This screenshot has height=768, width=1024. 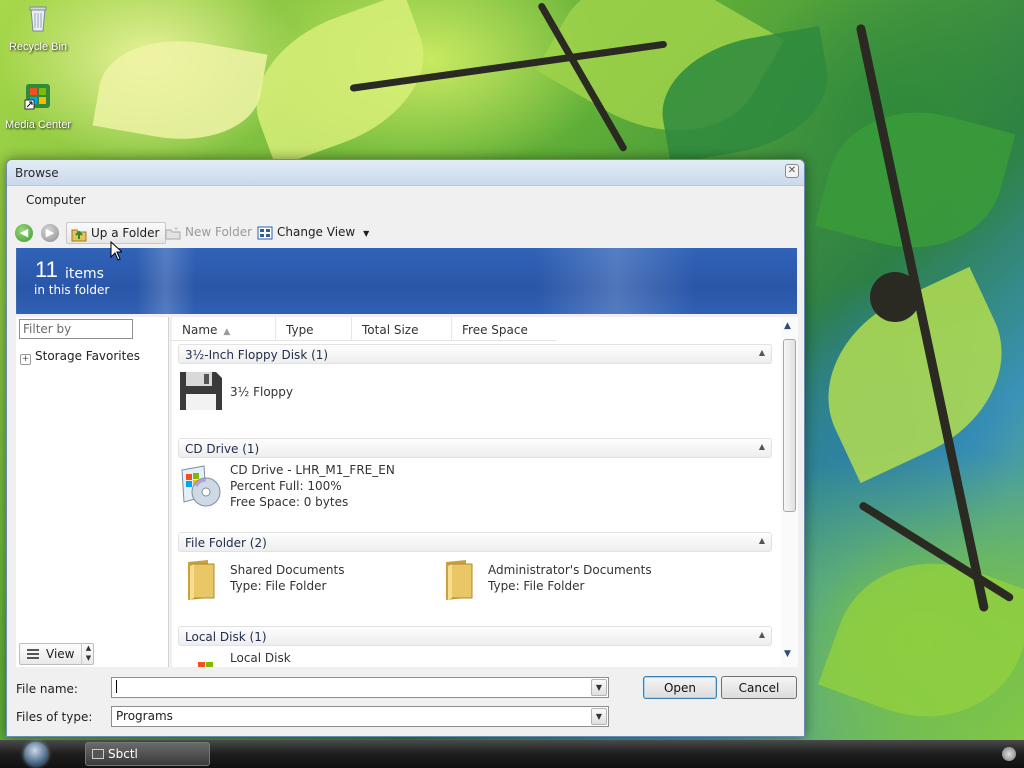 What do you see at coordinates (406, 281) in the screenshot?
I see `folder-summary-banner: 11 items in this folder` at bounding box center [406, 281].